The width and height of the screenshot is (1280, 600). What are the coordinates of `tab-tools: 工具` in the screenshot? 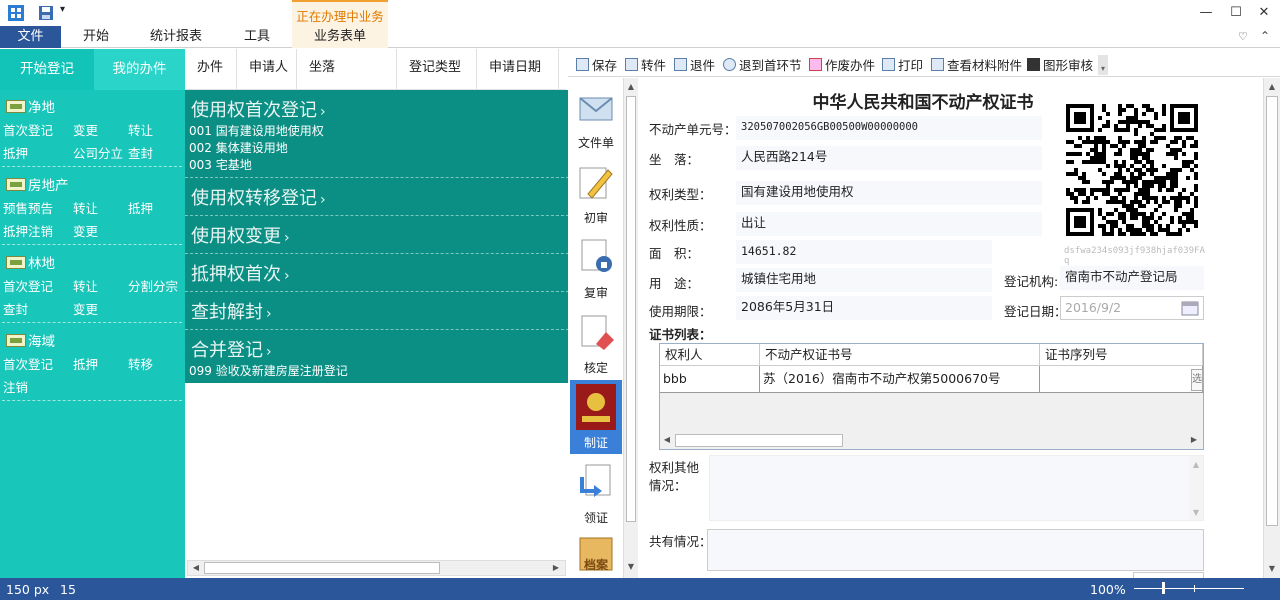 It's located at (257, 38).